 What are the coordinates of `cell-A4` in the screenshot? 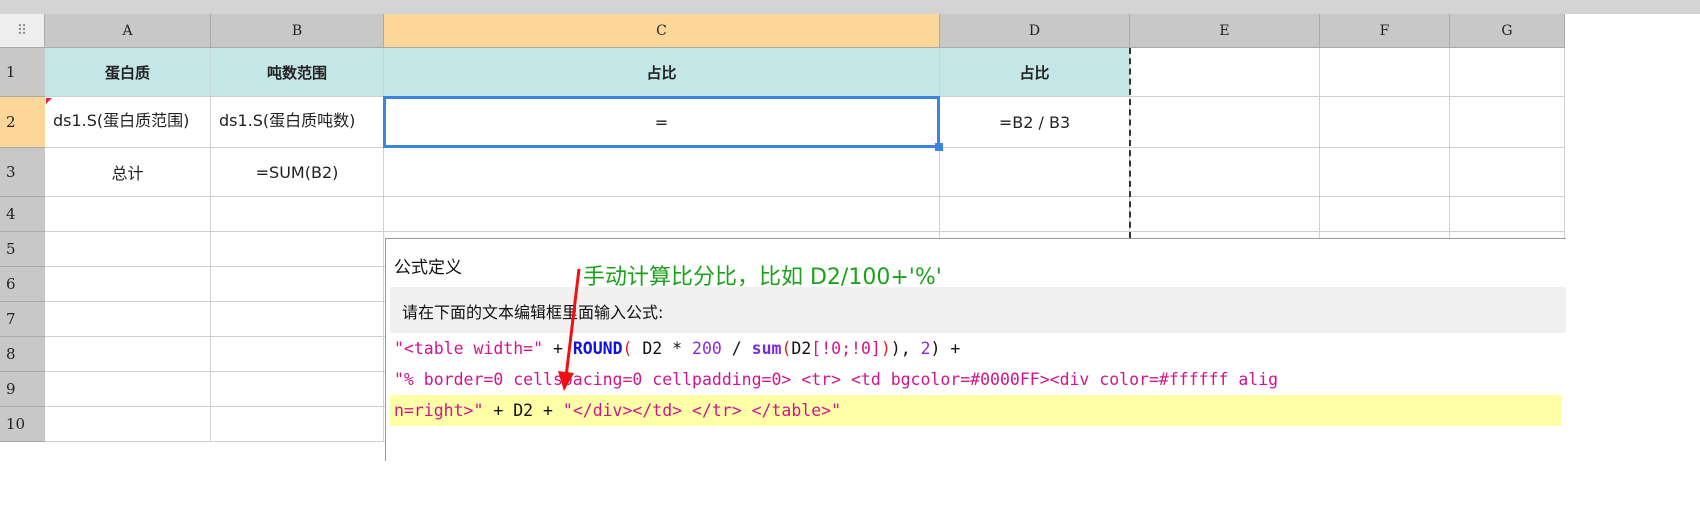 It's located at (128, 214).